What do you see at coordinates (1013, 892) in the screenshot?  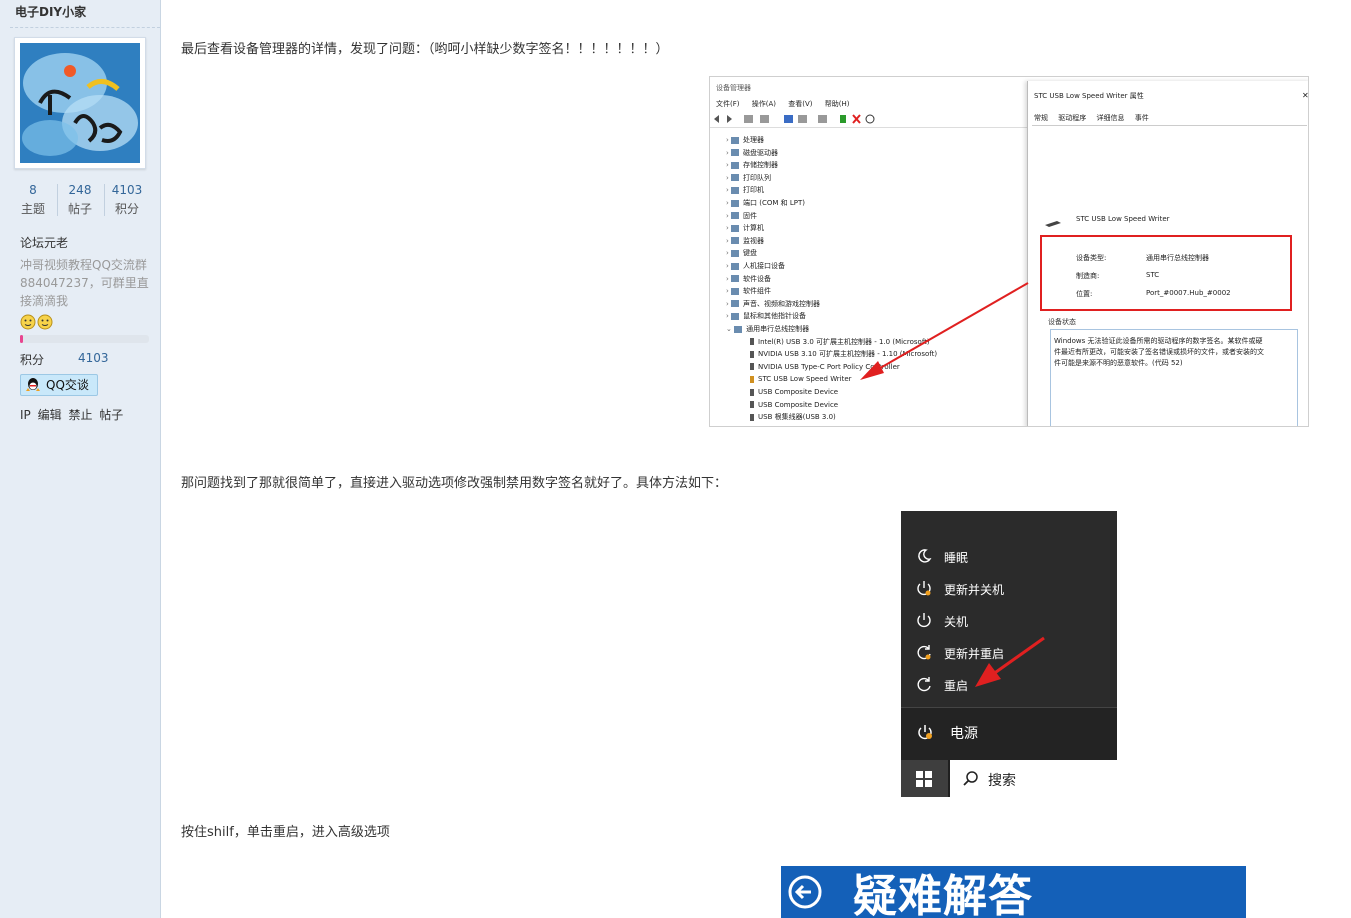 I see `troubleshoot-screenshot: 疑难解答` at bounding box center [1013, 892].